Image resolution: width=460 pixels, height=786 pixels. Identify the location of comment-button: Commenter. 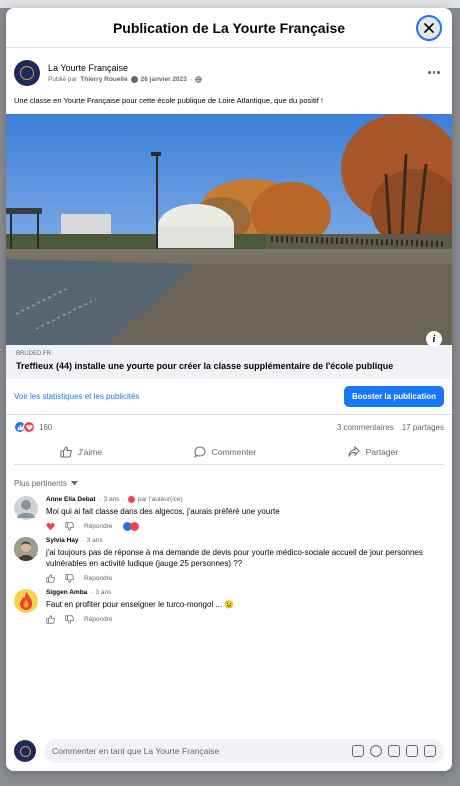
(225, 451).